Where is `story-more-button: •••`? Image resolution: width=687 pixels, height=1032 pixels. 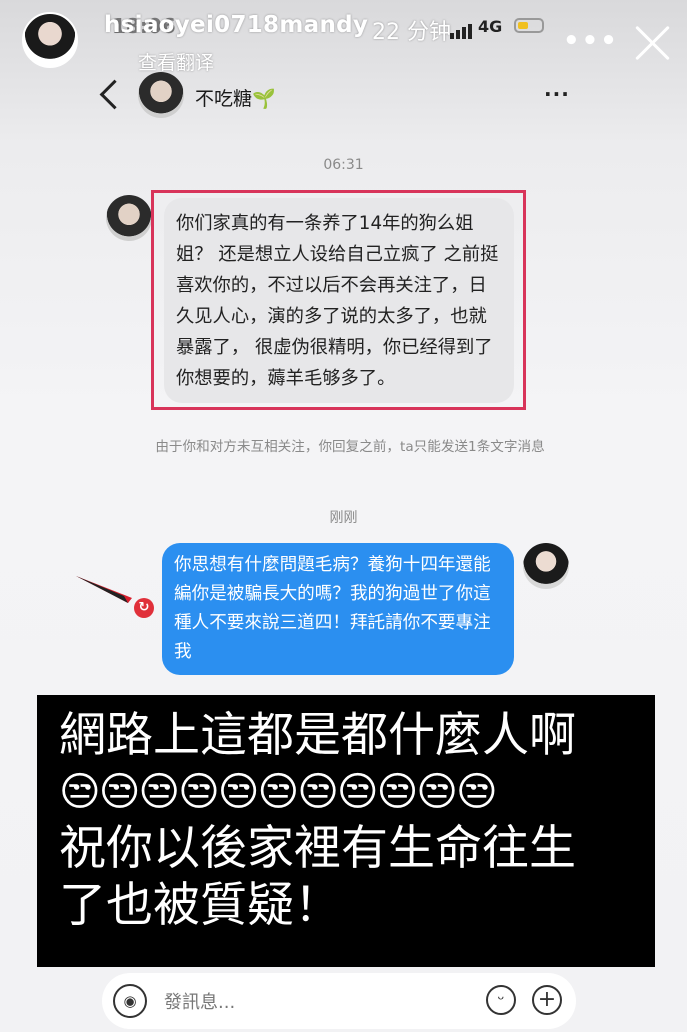 story-more-button: ••• is located at coordinates (591, 41).